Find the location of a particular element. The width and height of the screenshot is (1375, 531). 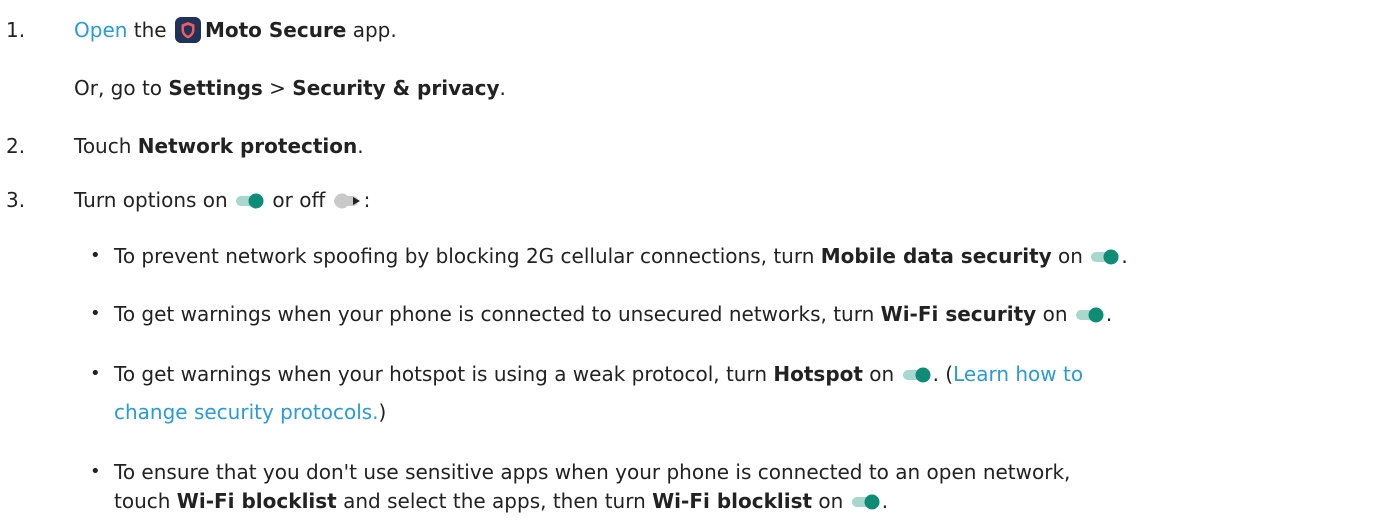

open-app-link: Open is located at coordinates (100, 30).